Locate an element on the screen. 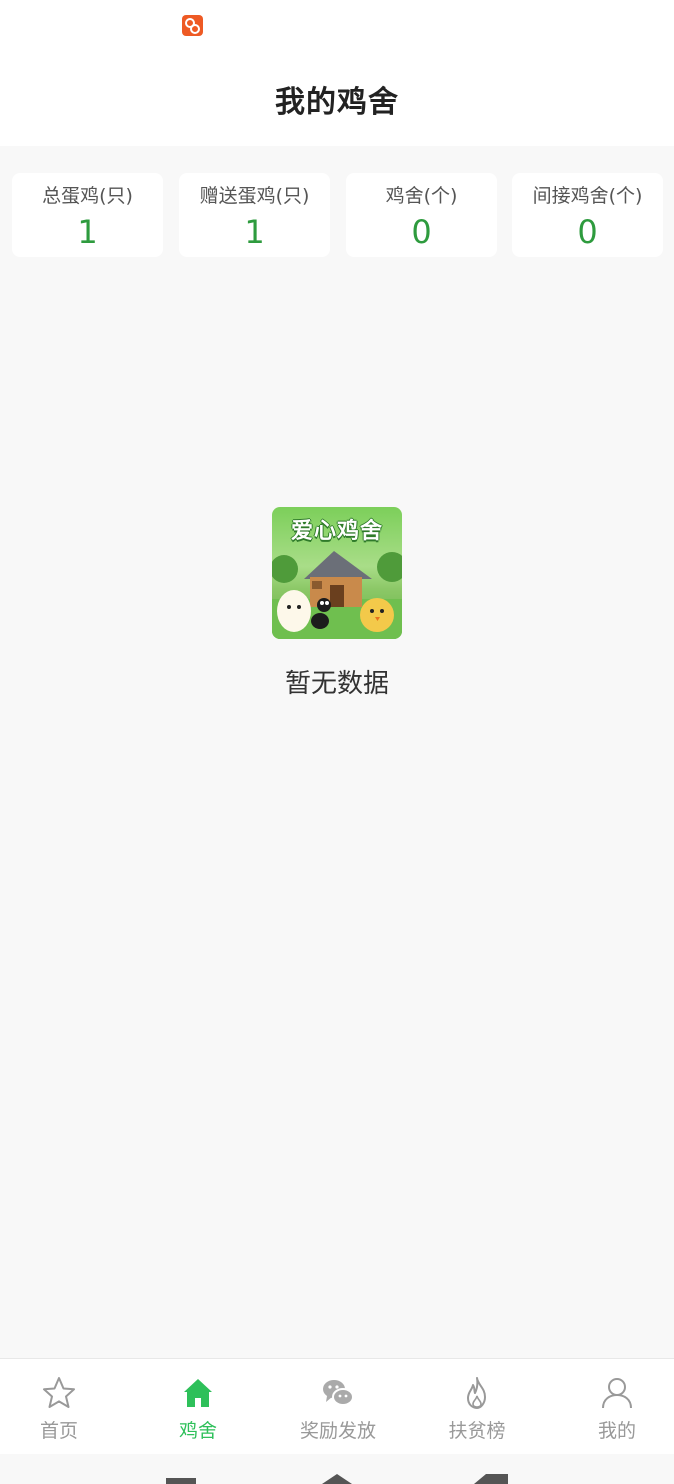 The height and width of the screenshot is (1484, 674). bottom-tab-bar: 首页 鸡舍 奖励发放 扶贫榜 我的 is located at coordinates (337, 1406).